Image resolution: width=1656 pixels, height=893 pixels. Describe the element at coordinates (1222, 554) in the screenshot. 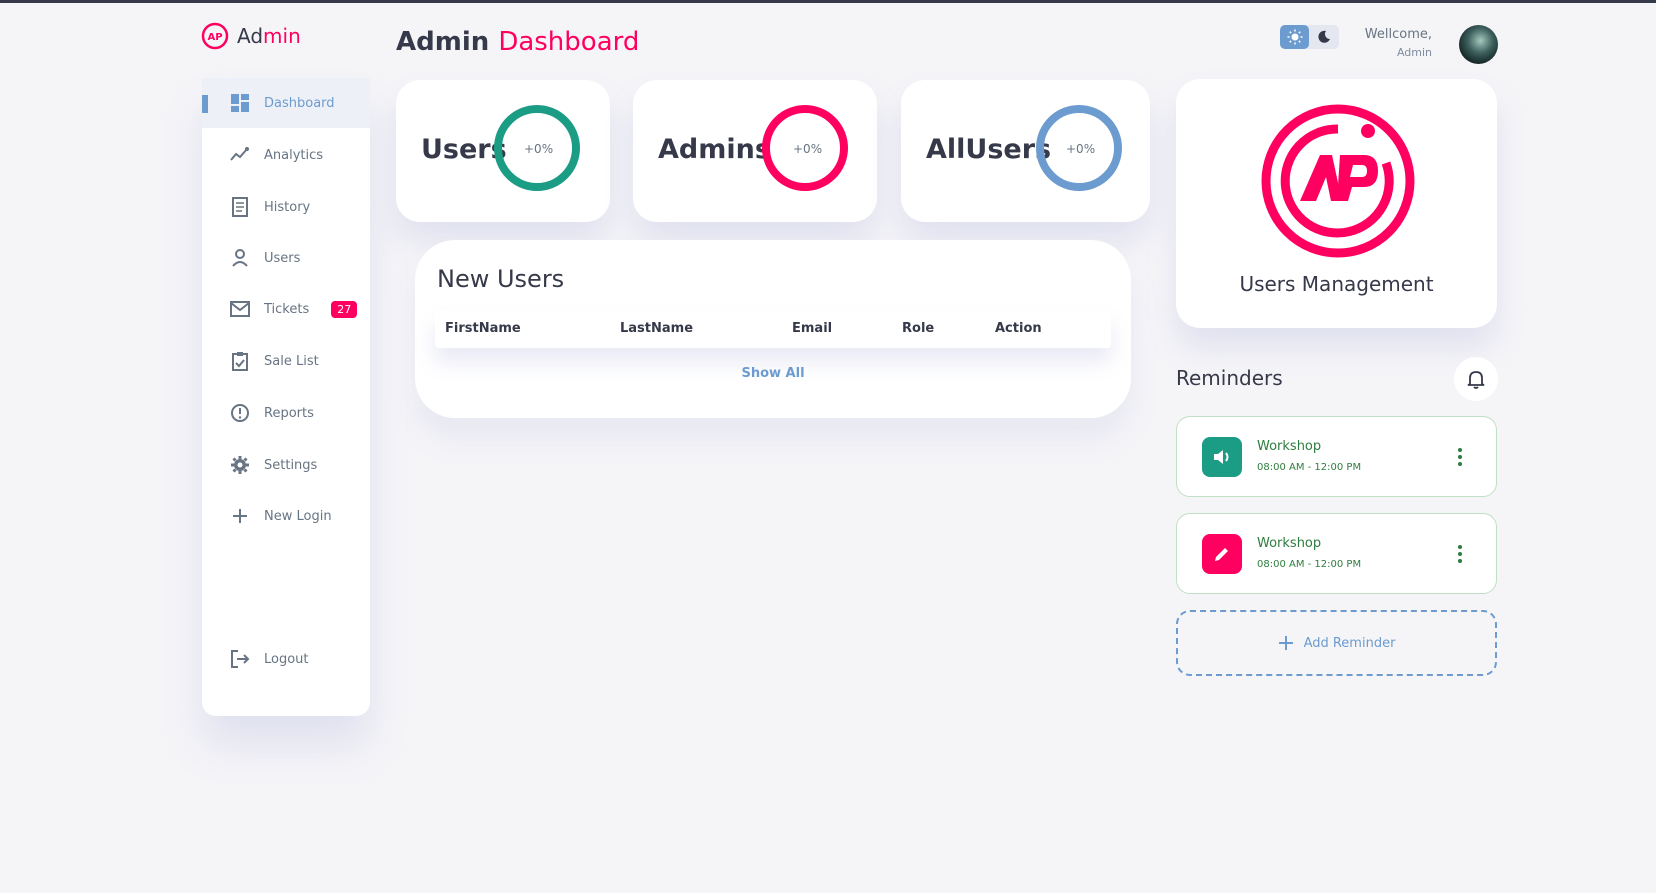

I see `edit-icon` at that location.